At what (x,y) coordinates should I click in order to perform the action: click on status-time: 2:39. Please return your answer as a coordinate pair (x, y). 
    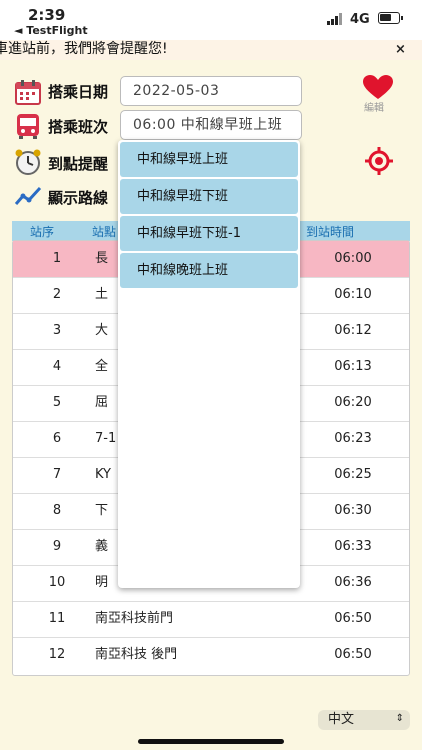
    Looking at the image, I should click on (47, 15).